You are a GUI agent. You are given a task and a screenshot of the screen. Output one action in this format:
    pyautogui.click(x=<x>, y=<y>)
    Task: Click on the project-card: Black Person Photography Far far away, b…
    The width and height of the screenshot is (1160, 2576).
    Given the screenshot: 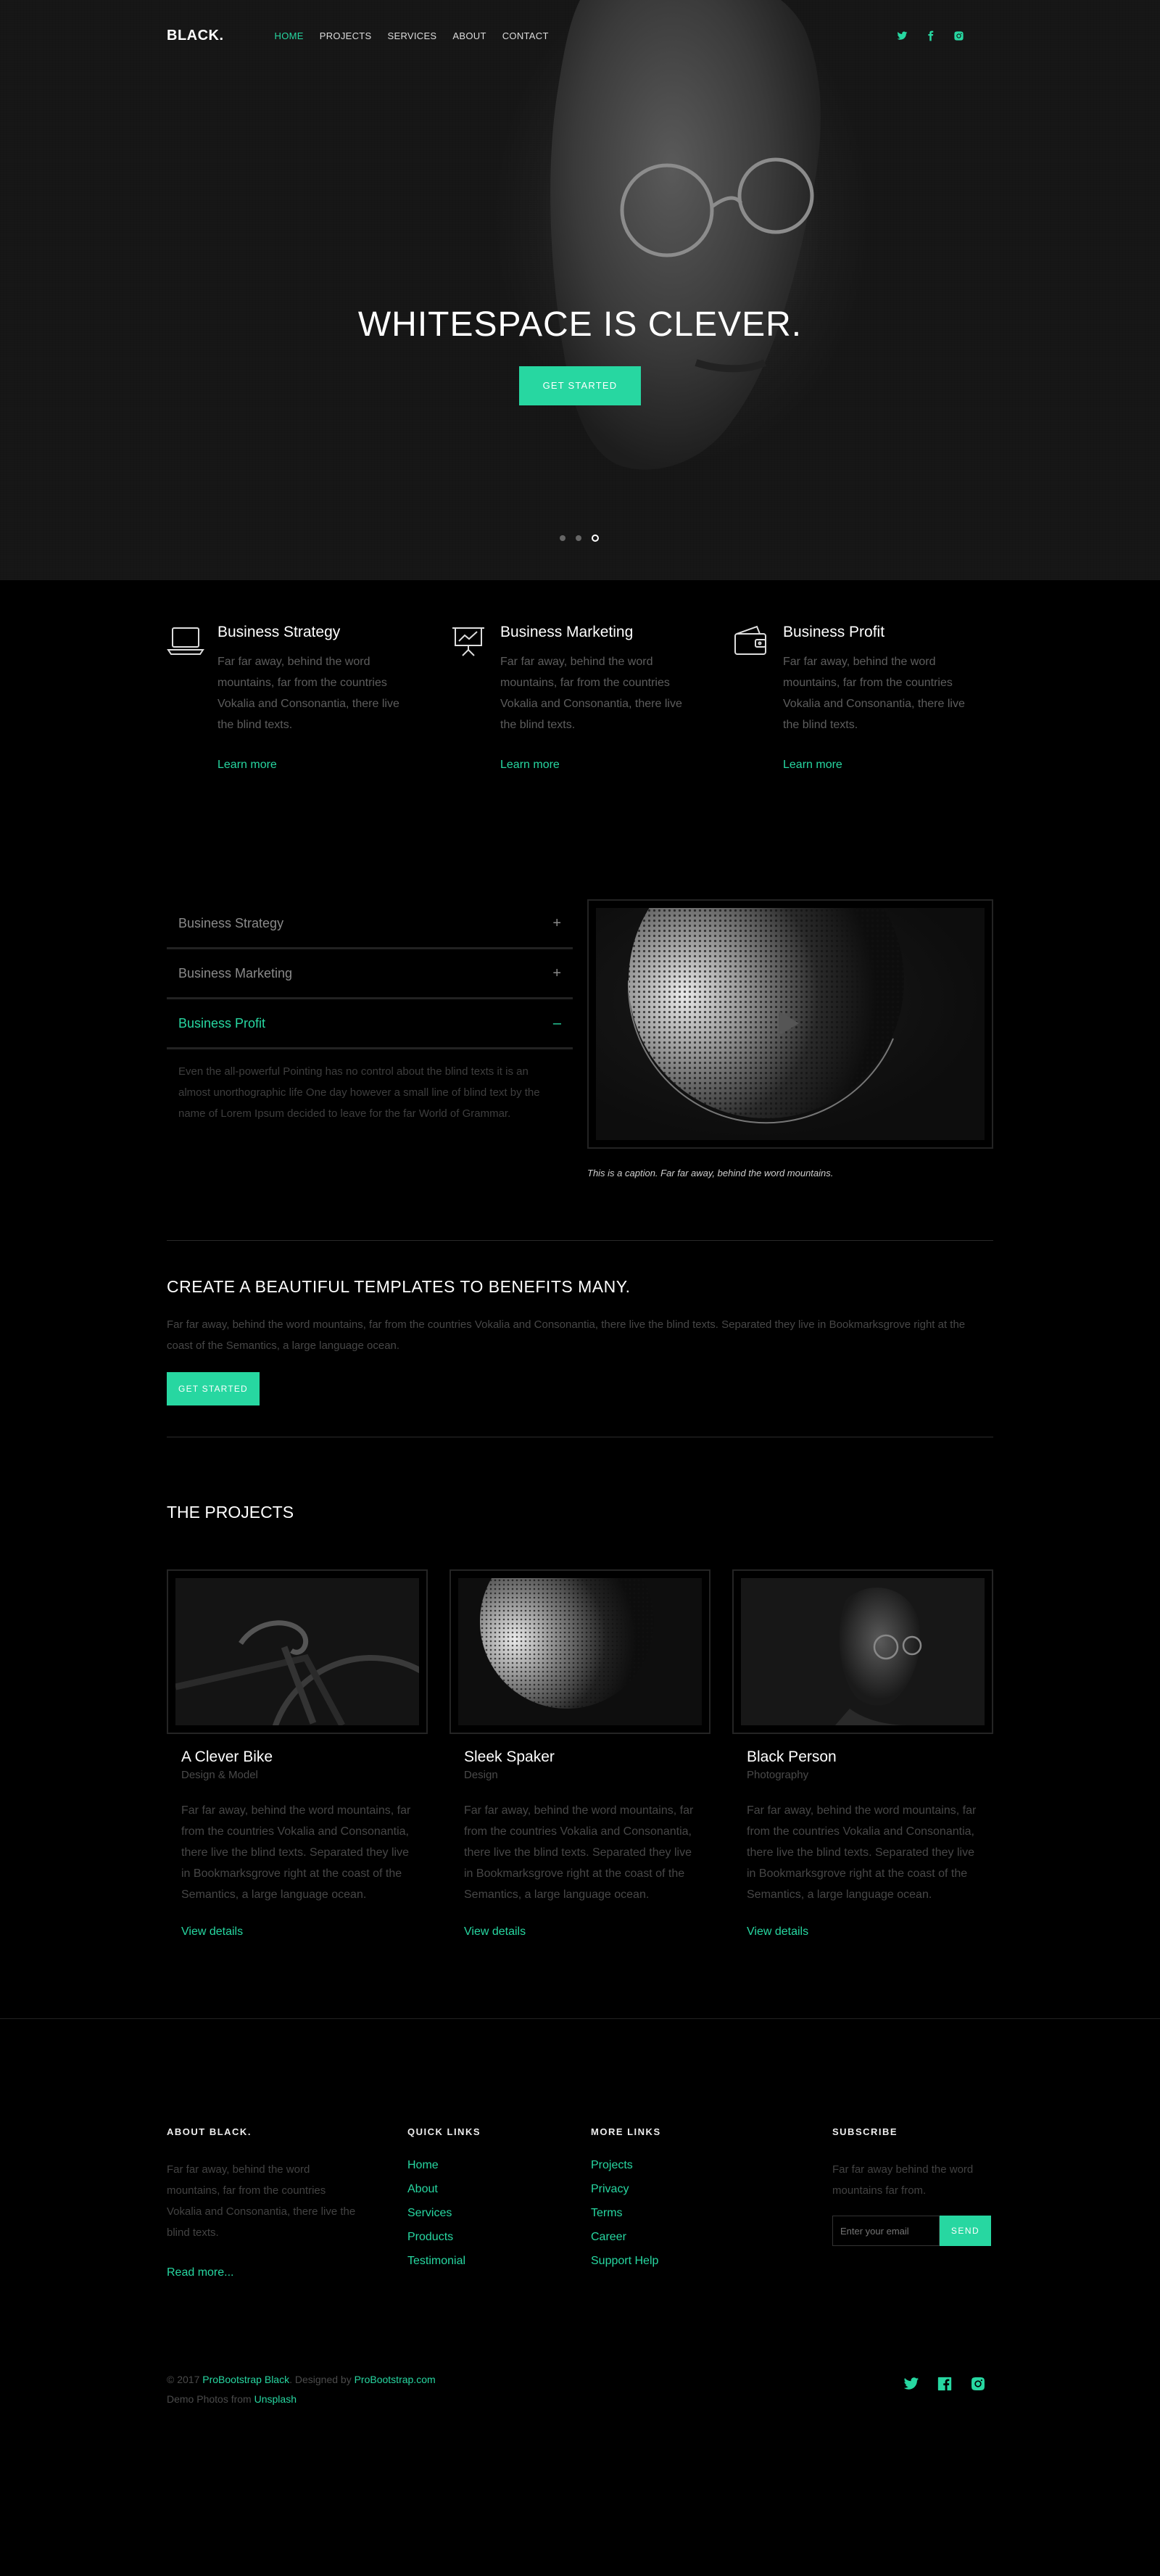 What is the action you would take?
    pyautogui.click(x=863, y=1754)
    